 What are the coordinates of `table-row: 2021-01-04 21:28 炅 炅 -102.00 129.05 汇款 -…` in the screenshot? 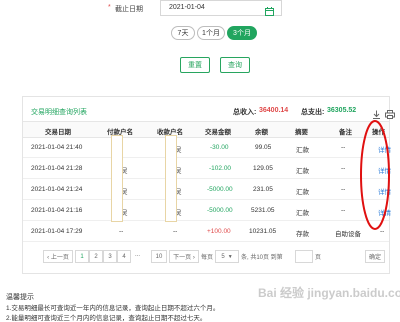 It's located at (207, 168).